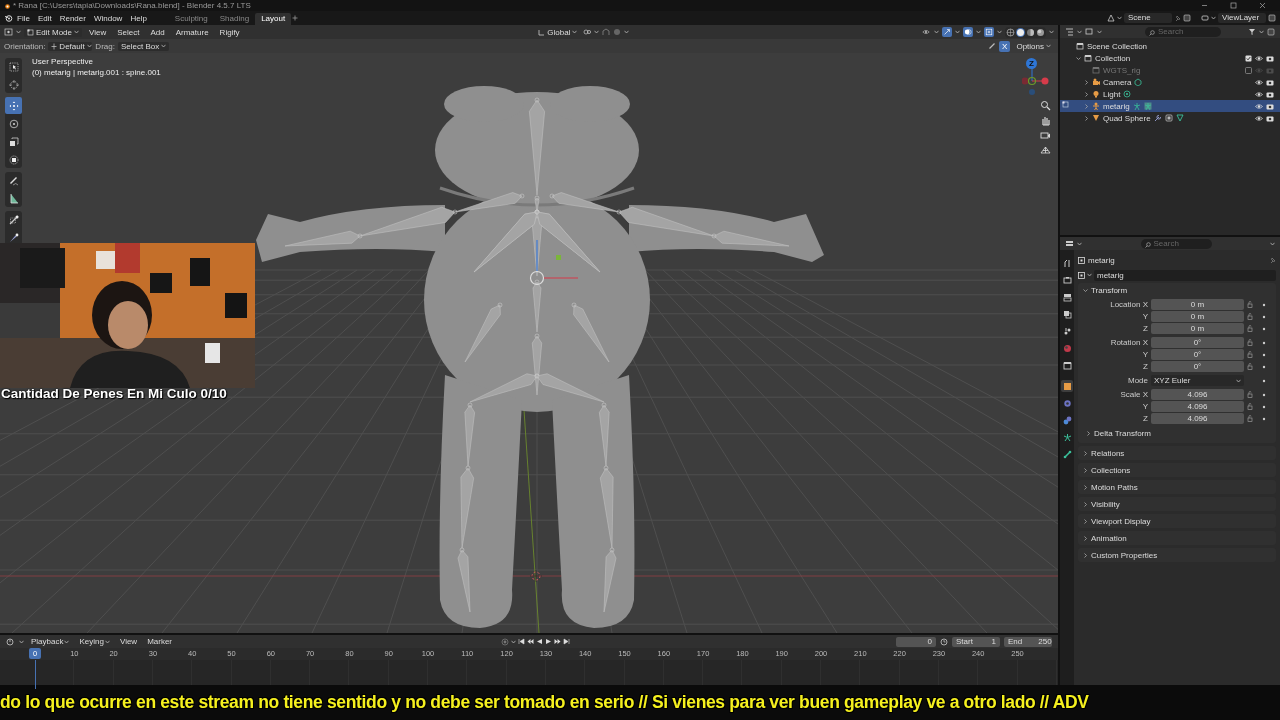 Image resolution: width=1280 pixels, height=720 pixels. What do you see at coordinates (1170, 46) in the screenshot?
I see `outliner-row: Scene Collection` at bounding box center [1170, 46].